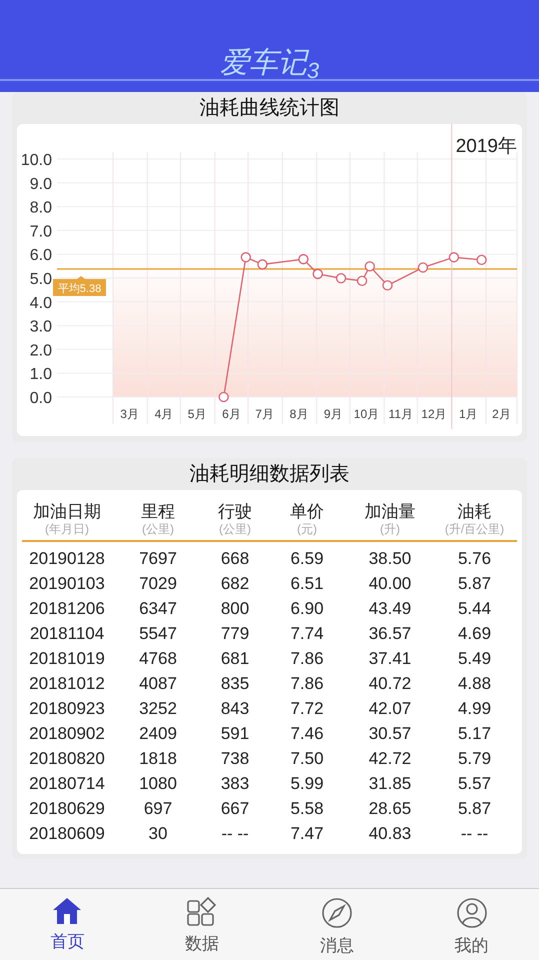 The width and height of the screenshot is (539, 960). I want to click on user-icon, so click(472, 913).